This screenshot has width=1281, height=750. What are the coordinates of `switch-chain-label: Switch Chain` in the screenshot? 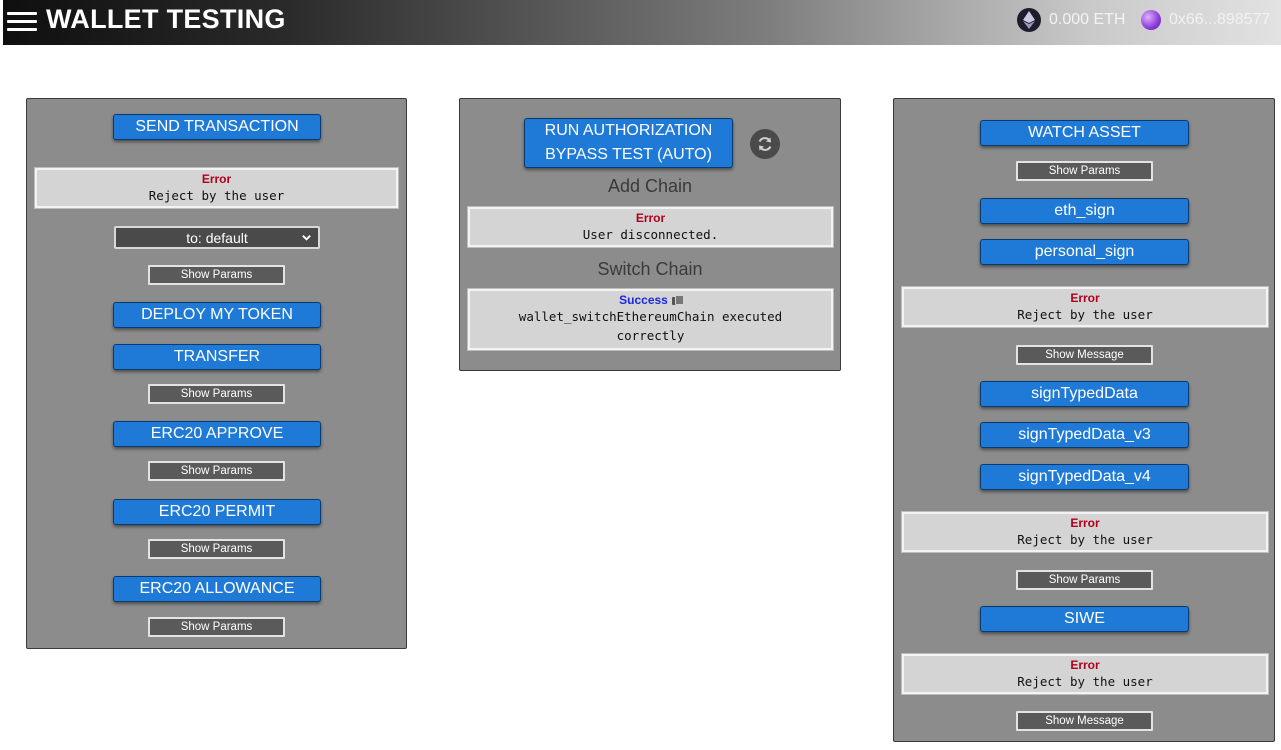 It's located at (650, 269).